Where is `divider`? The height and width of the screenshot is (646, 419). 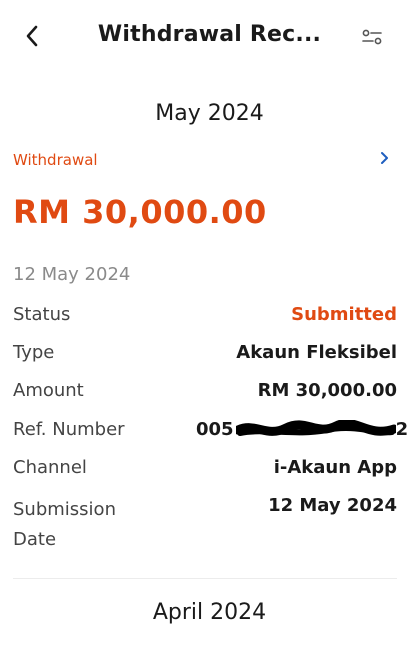 divider is located at coordinates (205, 578).